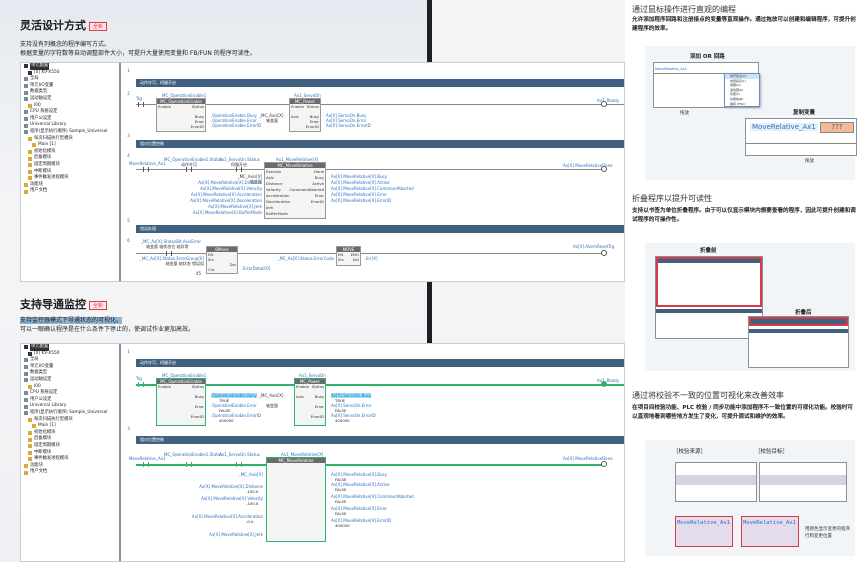 This screenshot has width=865, height=562. Describe the element at coordinates (798, 321) in the screenshot. I see `folded-bar` at that location.